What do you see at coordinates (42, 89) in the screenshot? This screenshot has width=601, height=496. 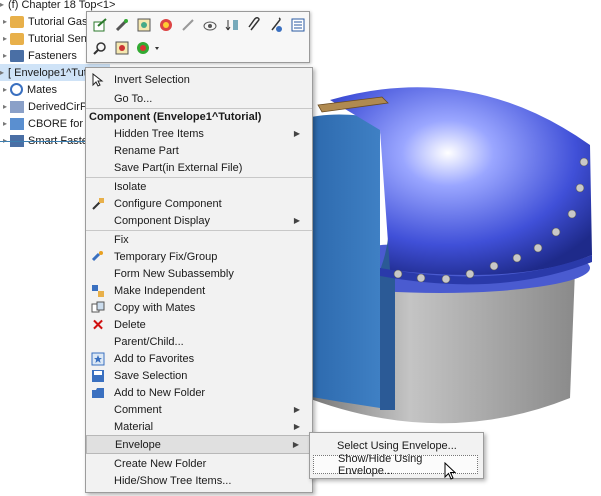 I see `tree-item-label: Mates` at bounding box center [42, 89].